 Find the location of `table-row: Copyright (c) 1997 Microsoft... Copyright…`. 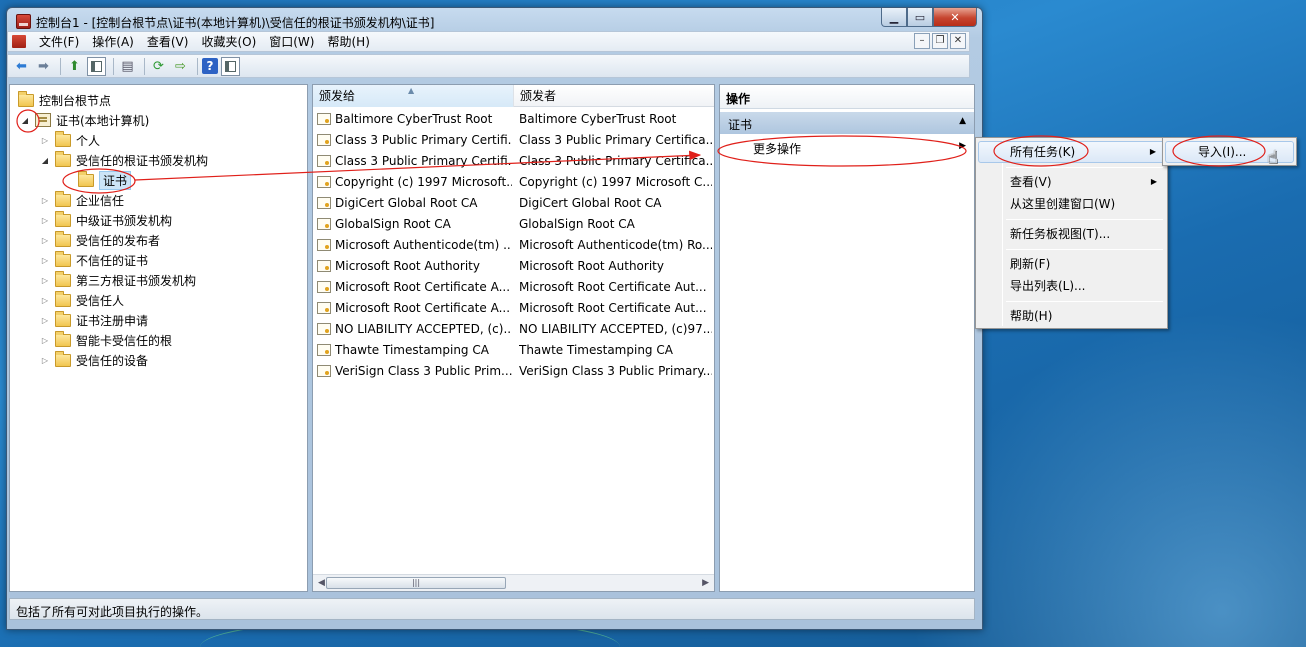

table-row: Copyright (c) 1997 Microsoft... Copyright… is located at coordinates (513, 183).